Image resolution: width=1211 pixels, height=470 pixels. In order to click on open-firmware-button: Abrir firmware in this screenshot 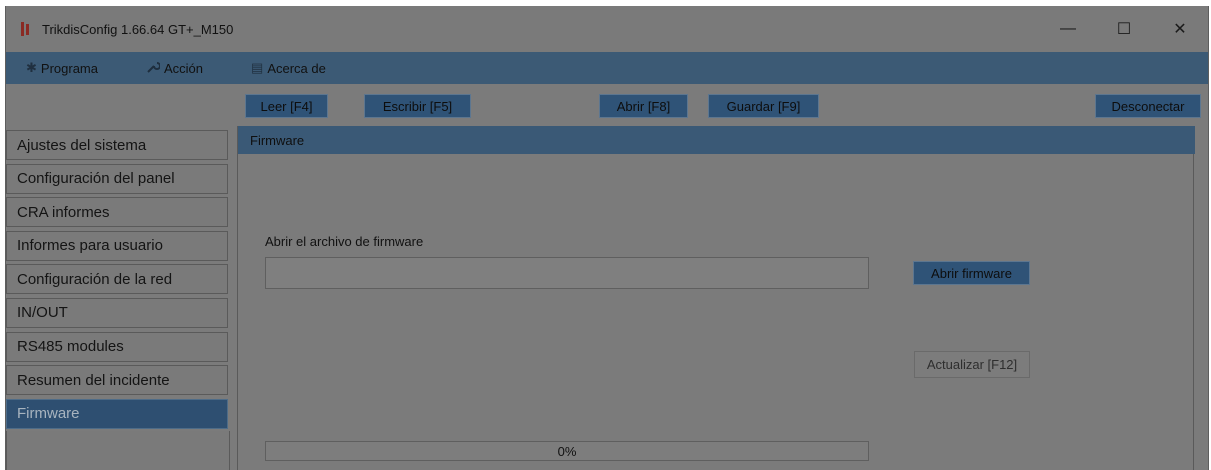, I will do `click(971, 273)`.